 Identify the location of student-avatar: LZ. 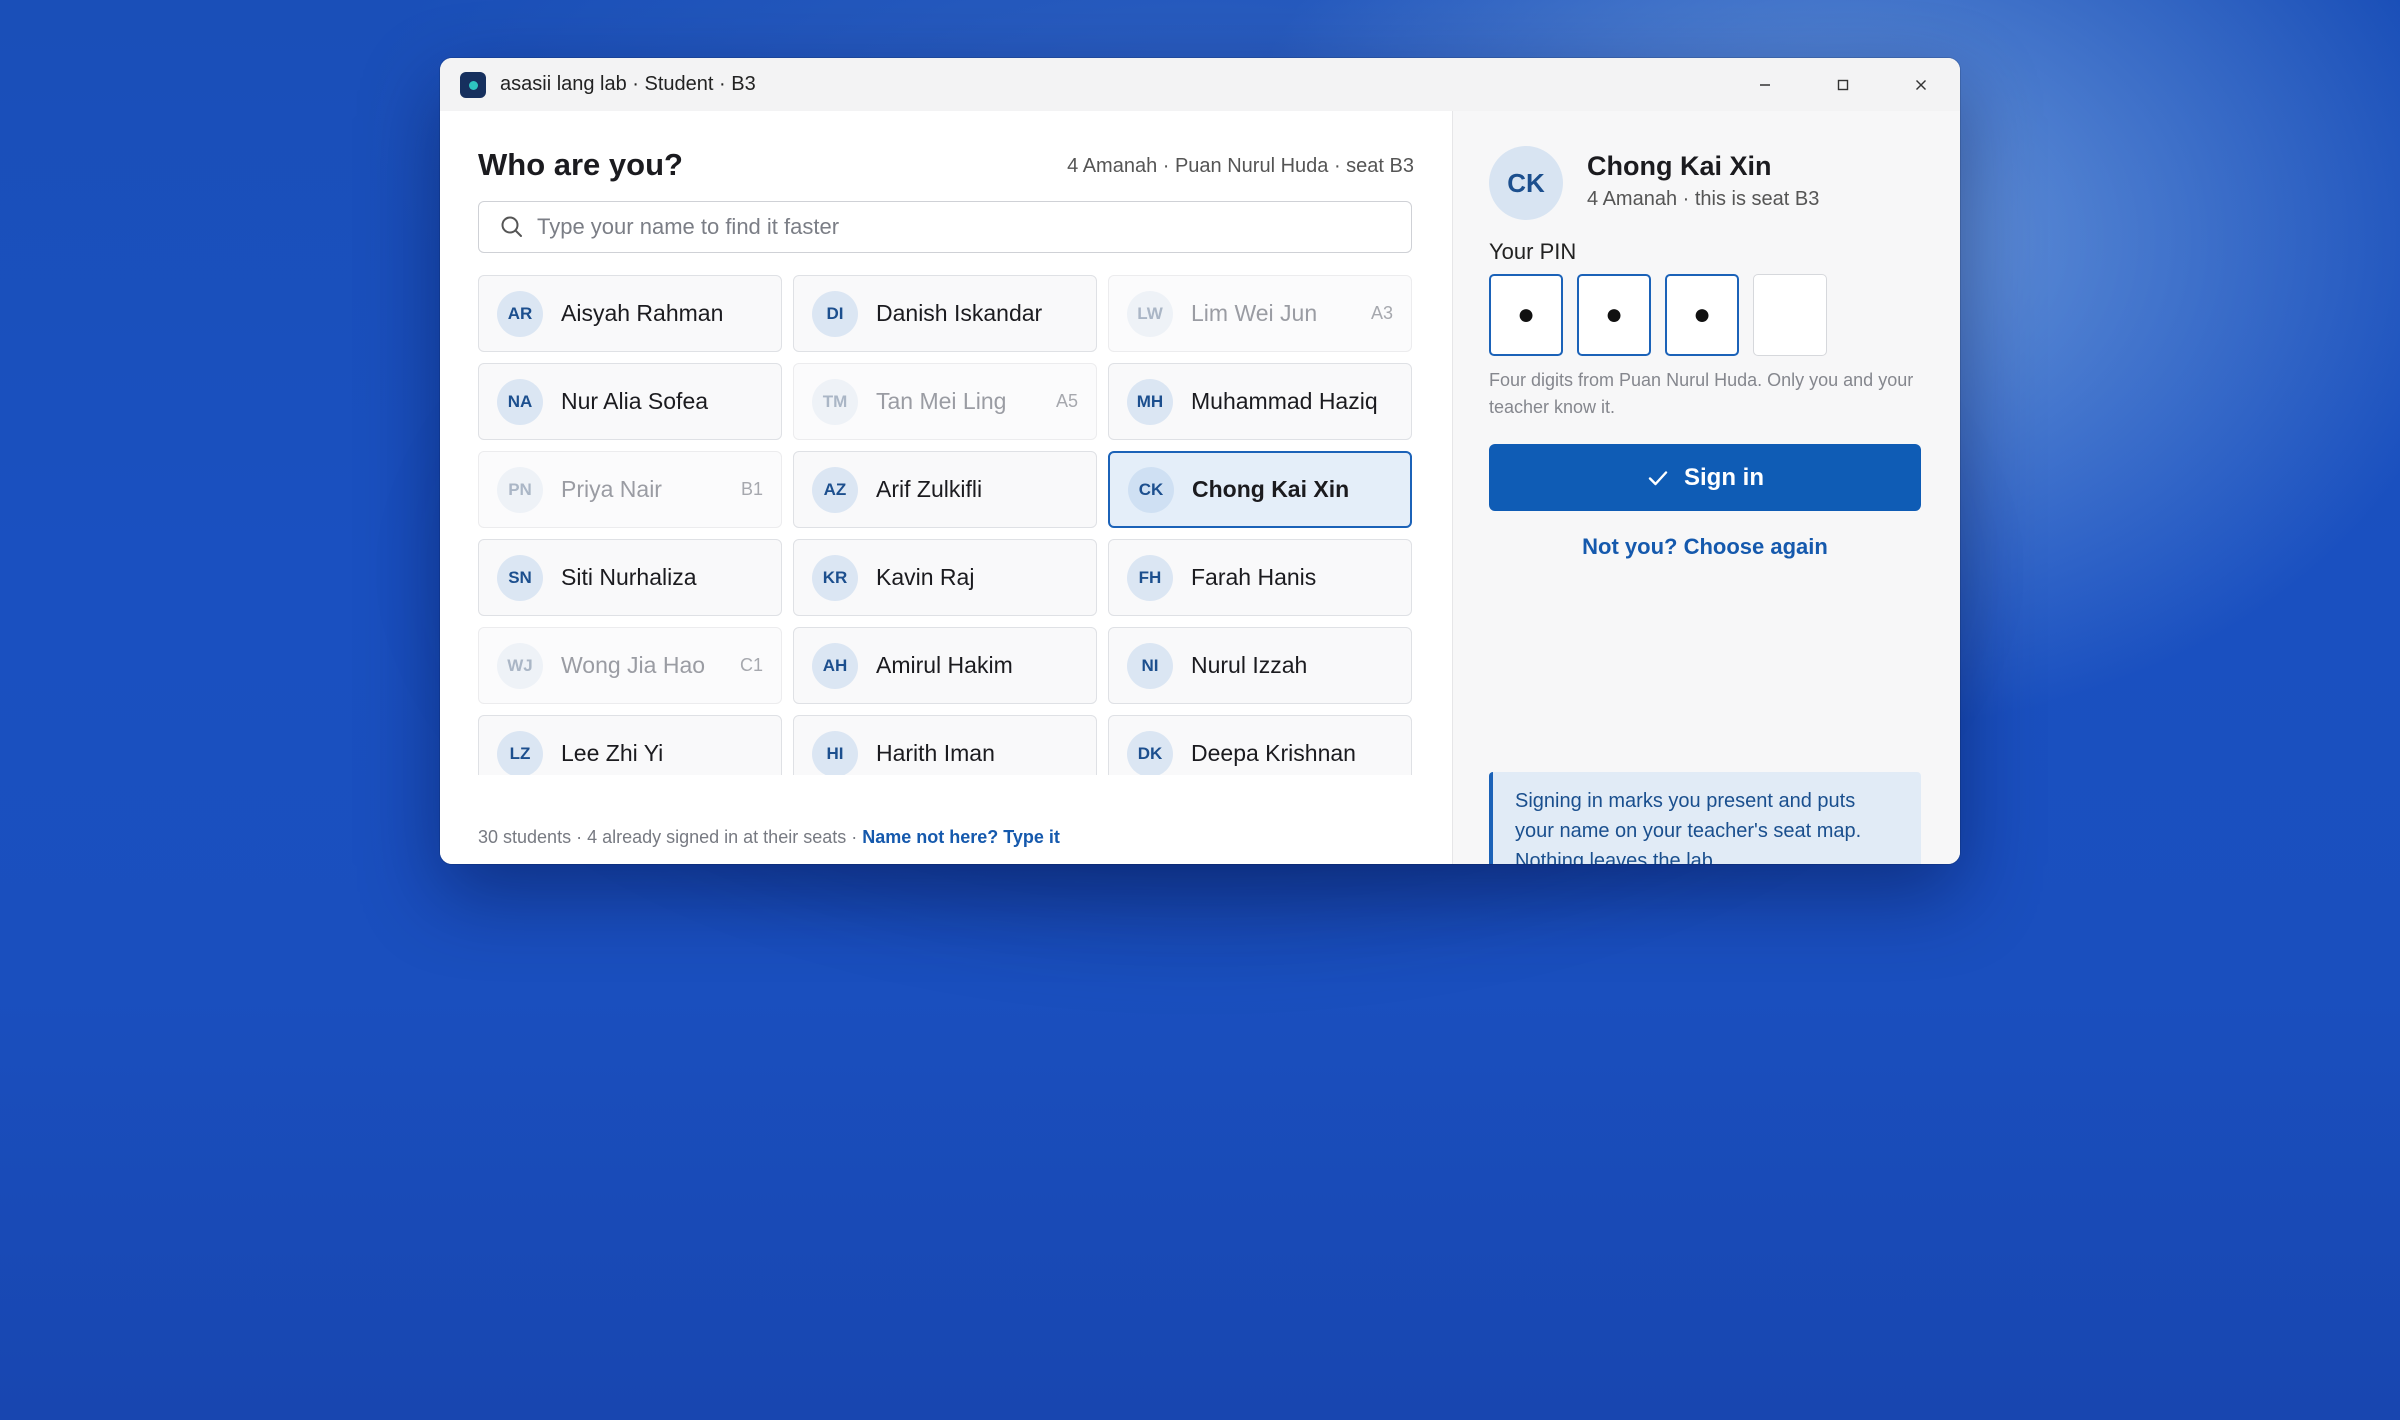
(520, 752).